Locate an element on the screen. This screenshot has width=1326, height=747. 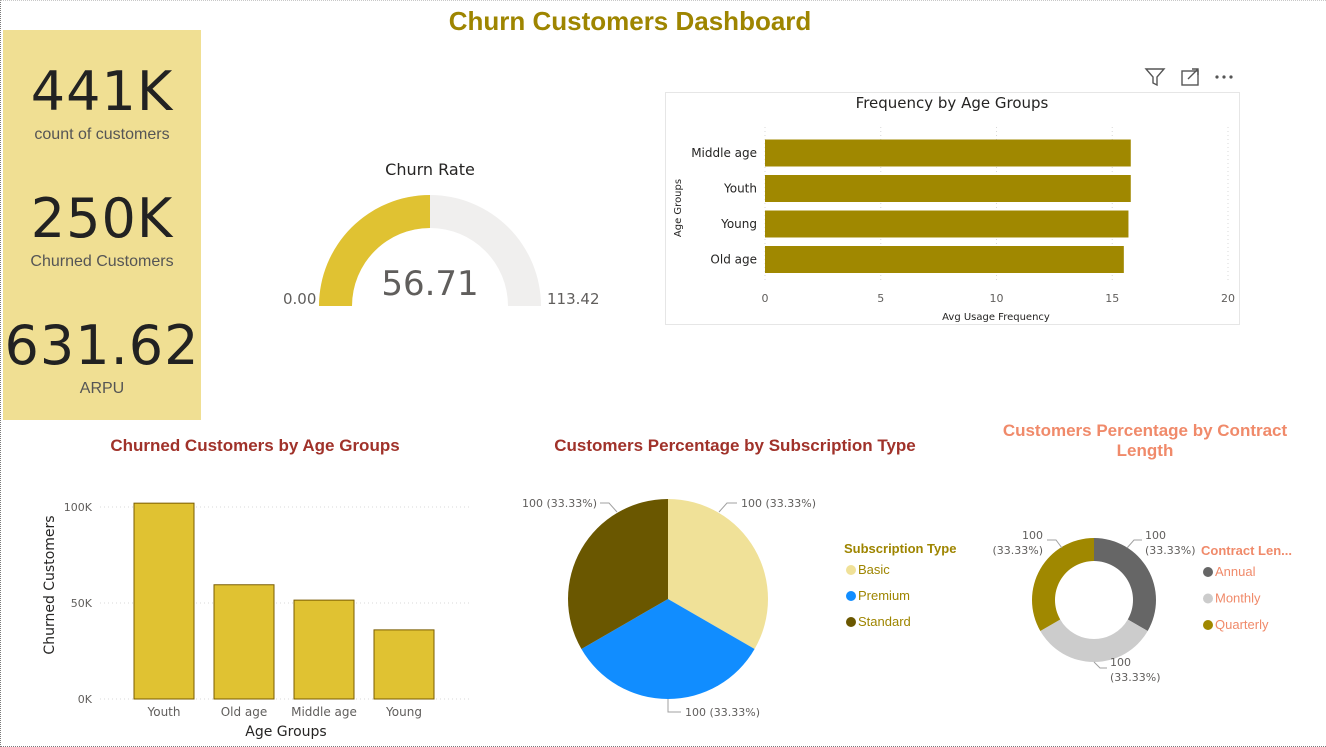
contract-legend-item: Annual is located at coordinates (1235, 571).